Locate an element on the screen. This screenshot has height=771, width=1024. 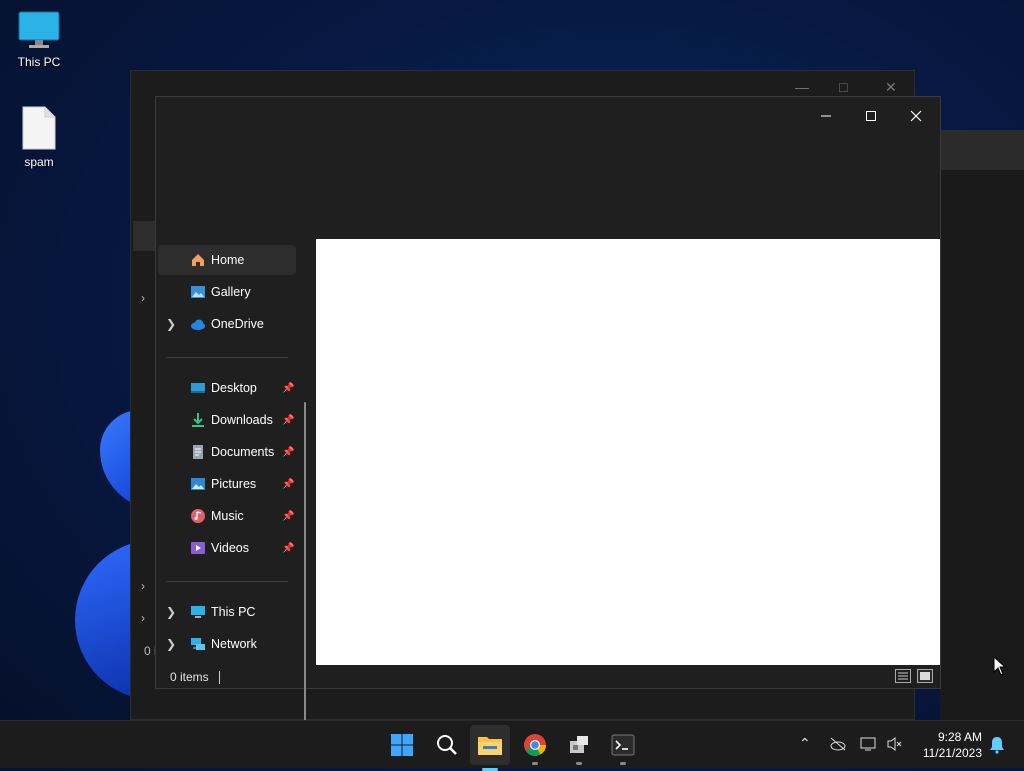
status-divider is located at coordinates (219, 678).